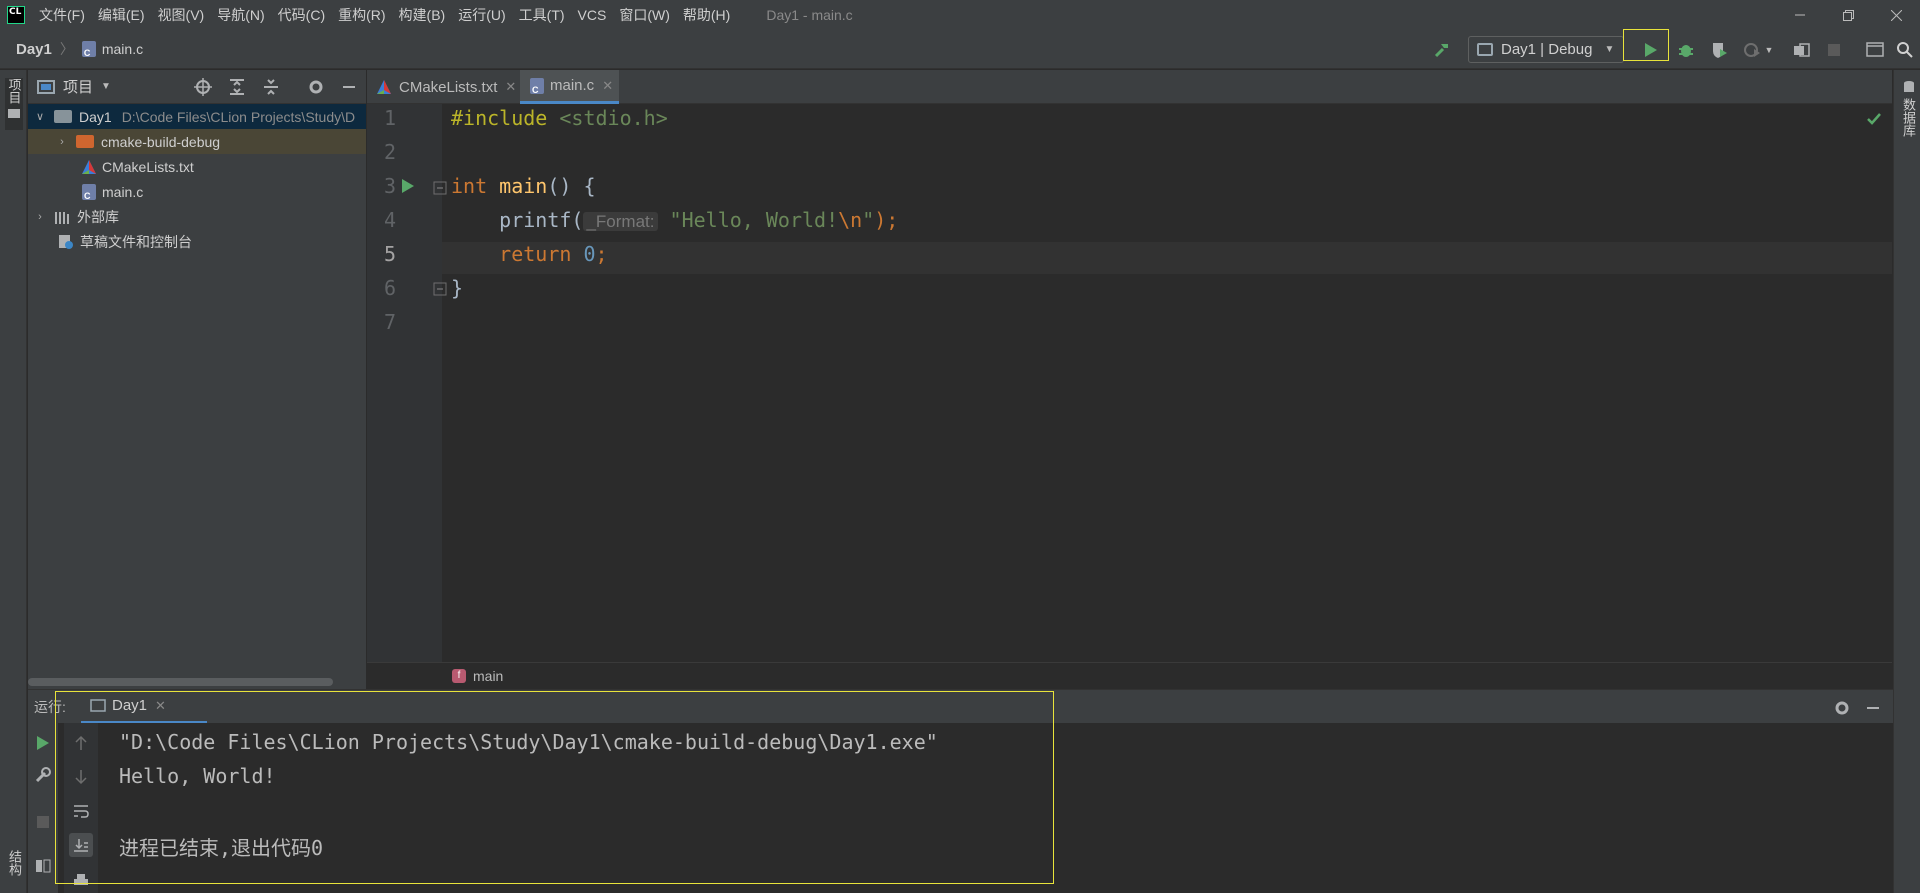 This screenshot has width=1920, height=893. I want to click on project-tool-tab: 项目, so click(14, 104).